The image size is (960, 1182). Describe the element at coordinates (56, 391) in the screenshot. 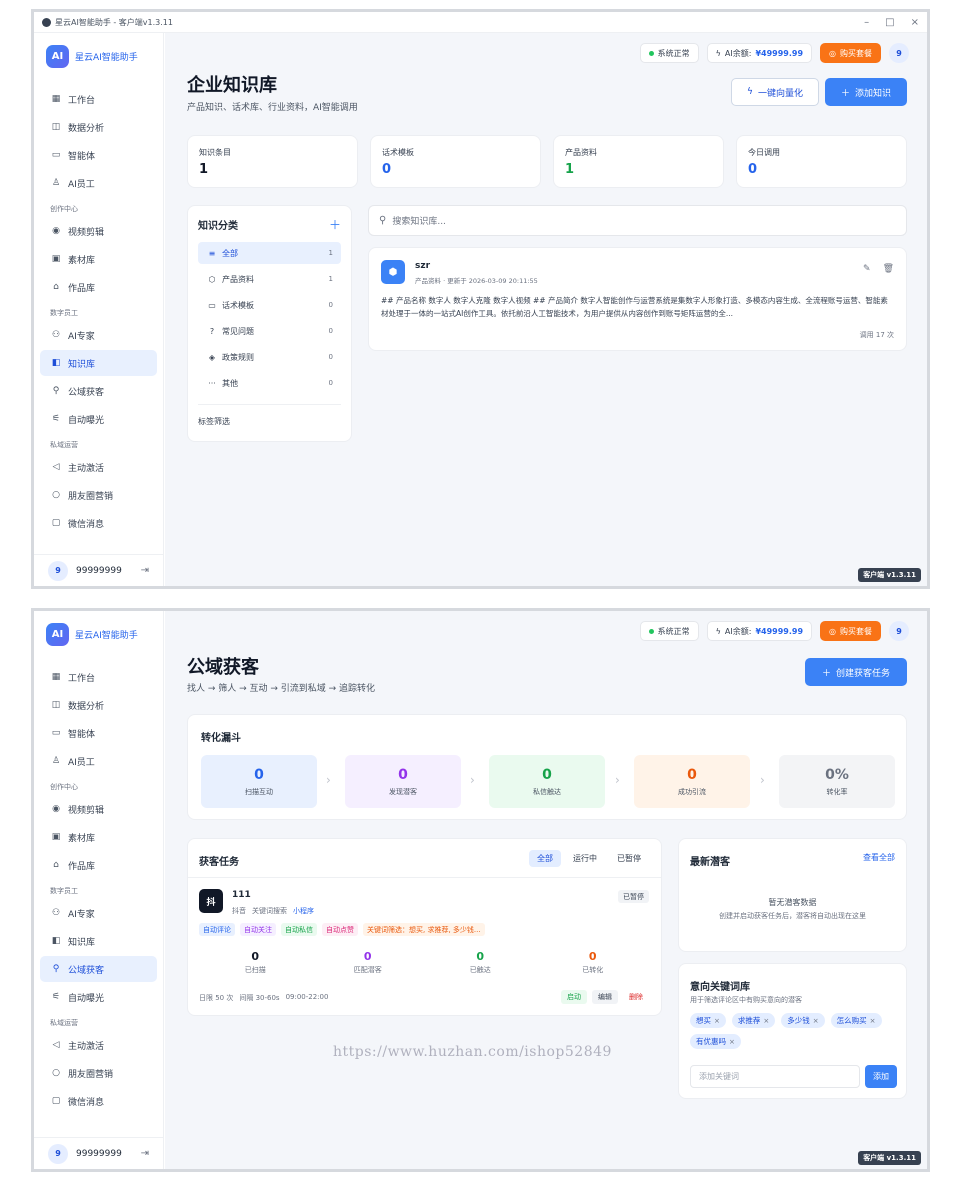

I see `search-icon: ⚲` at that location.